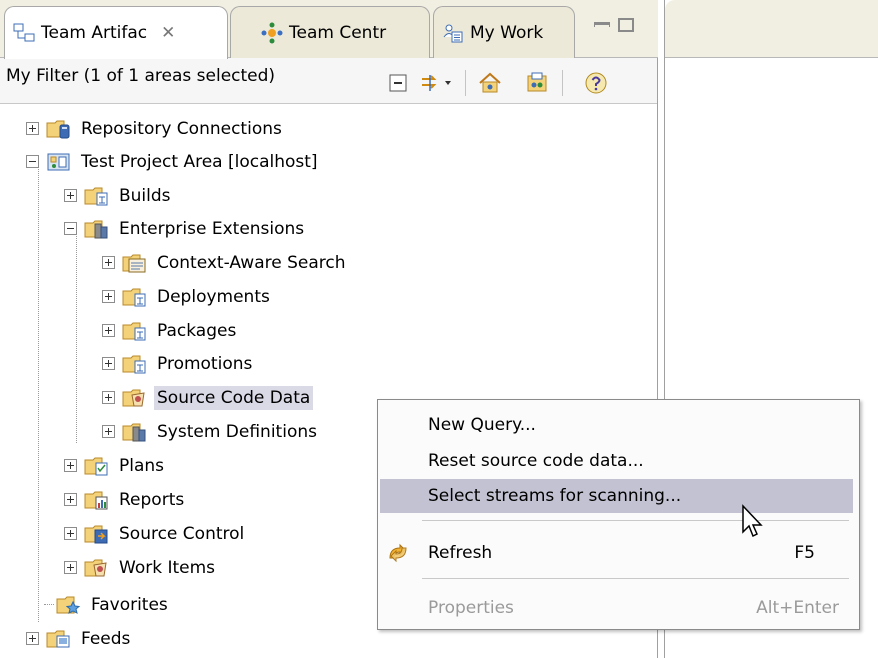  I want to click on editor-tab-bar, so click(771, 29).